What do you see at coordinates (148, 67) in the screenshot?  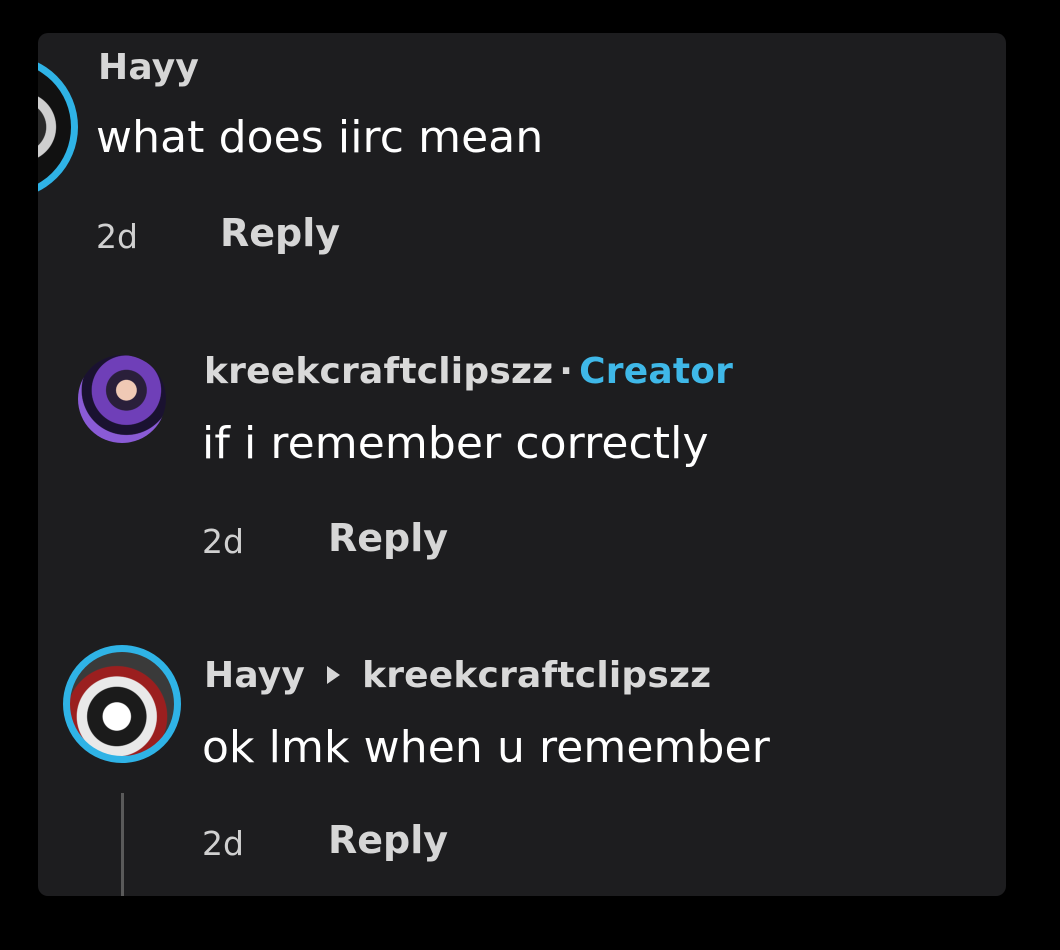 I see `comment-username: Hayy` at bounding box center [148, 67].